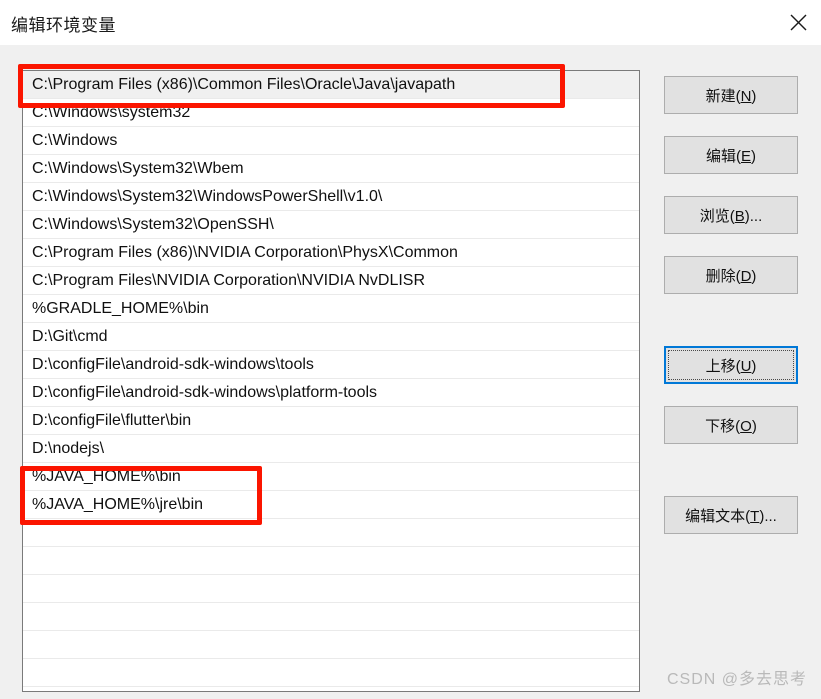  What do you see at coordinates (331, 505) in the screenshot?
I see `path-list-item: %JAVA_HOME%\jre\bin` at bounding box center [331, 505].